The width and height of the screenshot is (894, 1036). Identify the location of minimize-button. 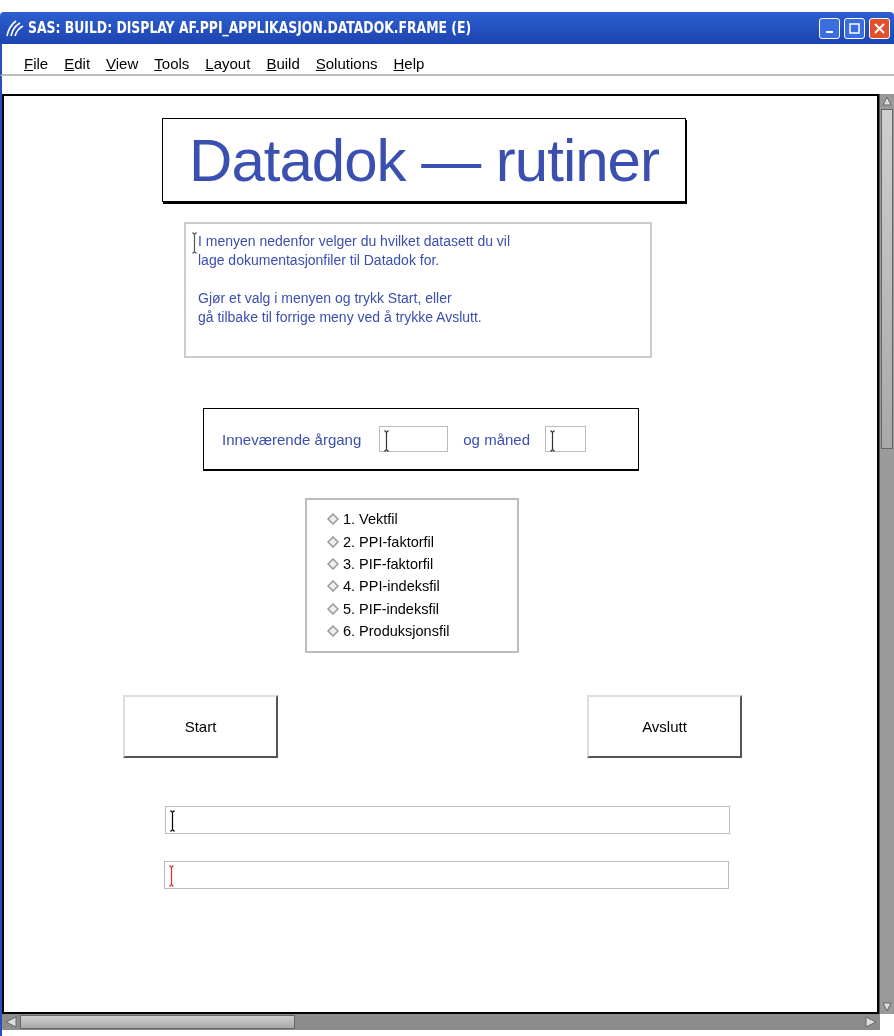
(829, 28).